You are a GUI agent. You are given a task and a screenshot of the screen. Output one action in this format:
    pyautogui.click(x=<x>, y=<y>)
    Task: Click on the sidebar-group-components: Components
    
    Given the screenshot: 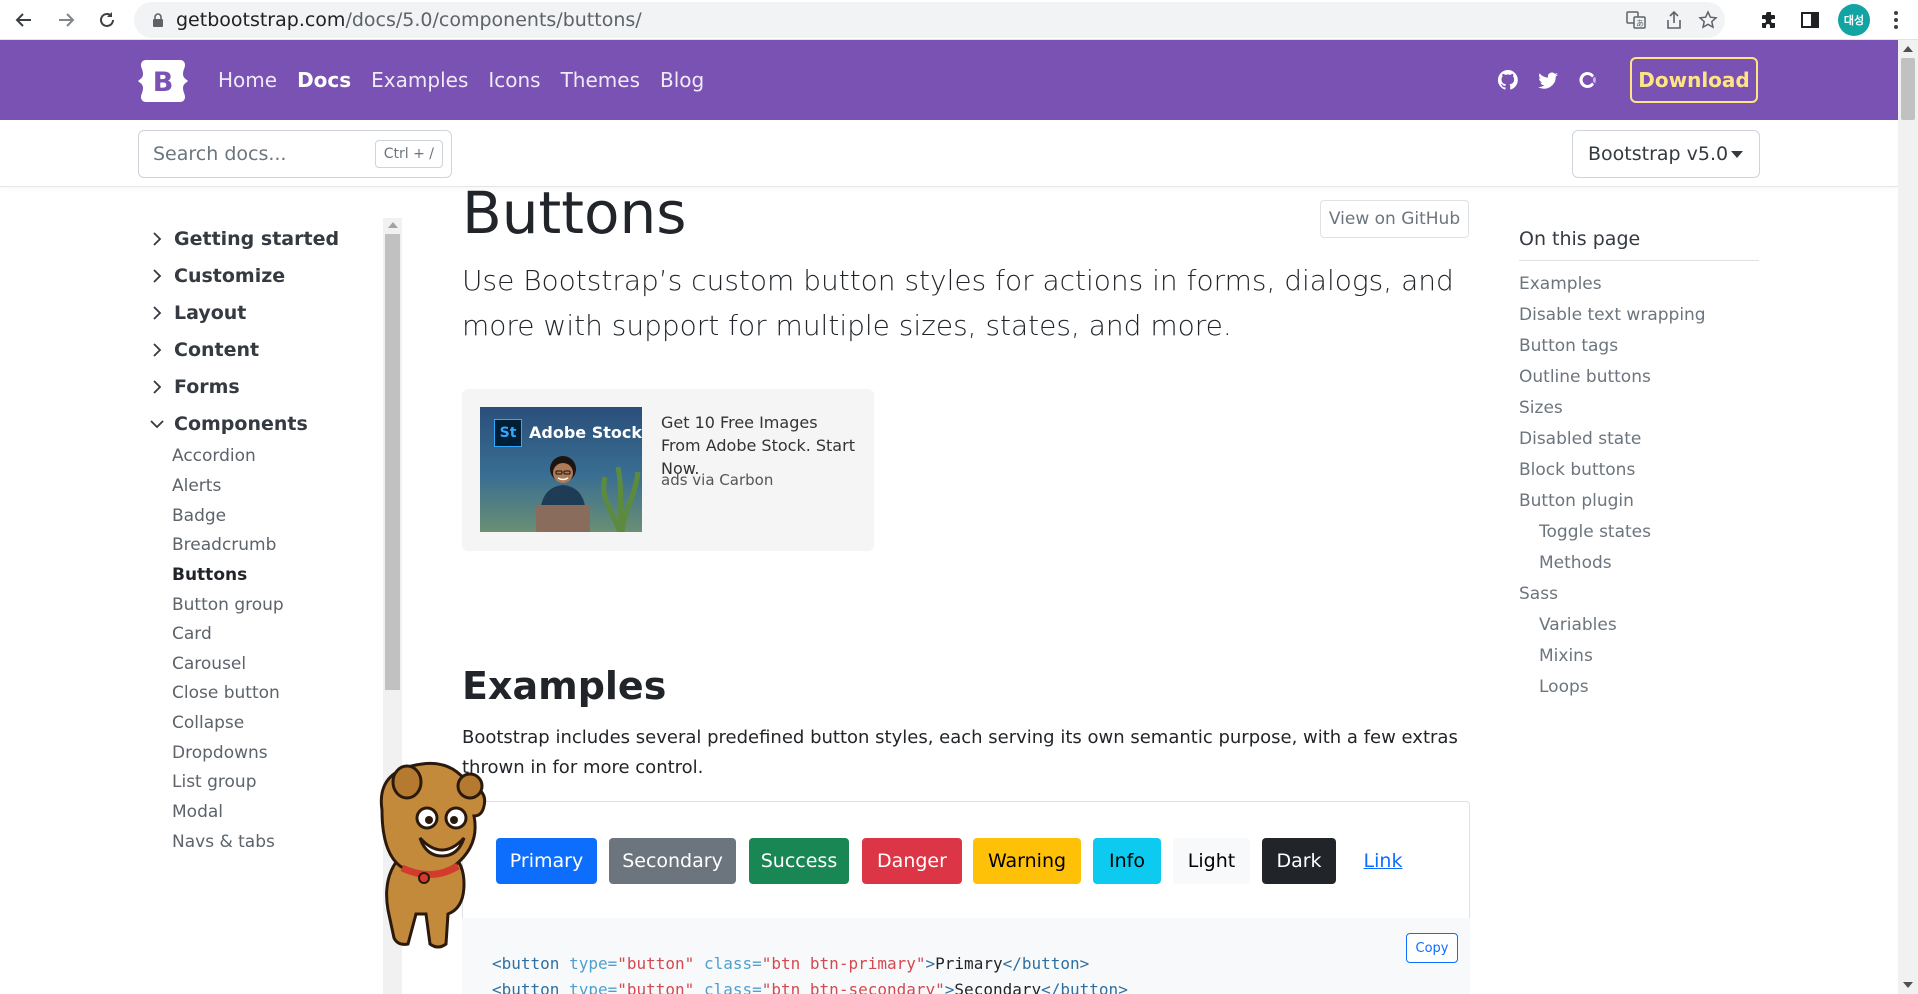 What is the action you would take?
    pyautogui.click(x=229, y=424)
    